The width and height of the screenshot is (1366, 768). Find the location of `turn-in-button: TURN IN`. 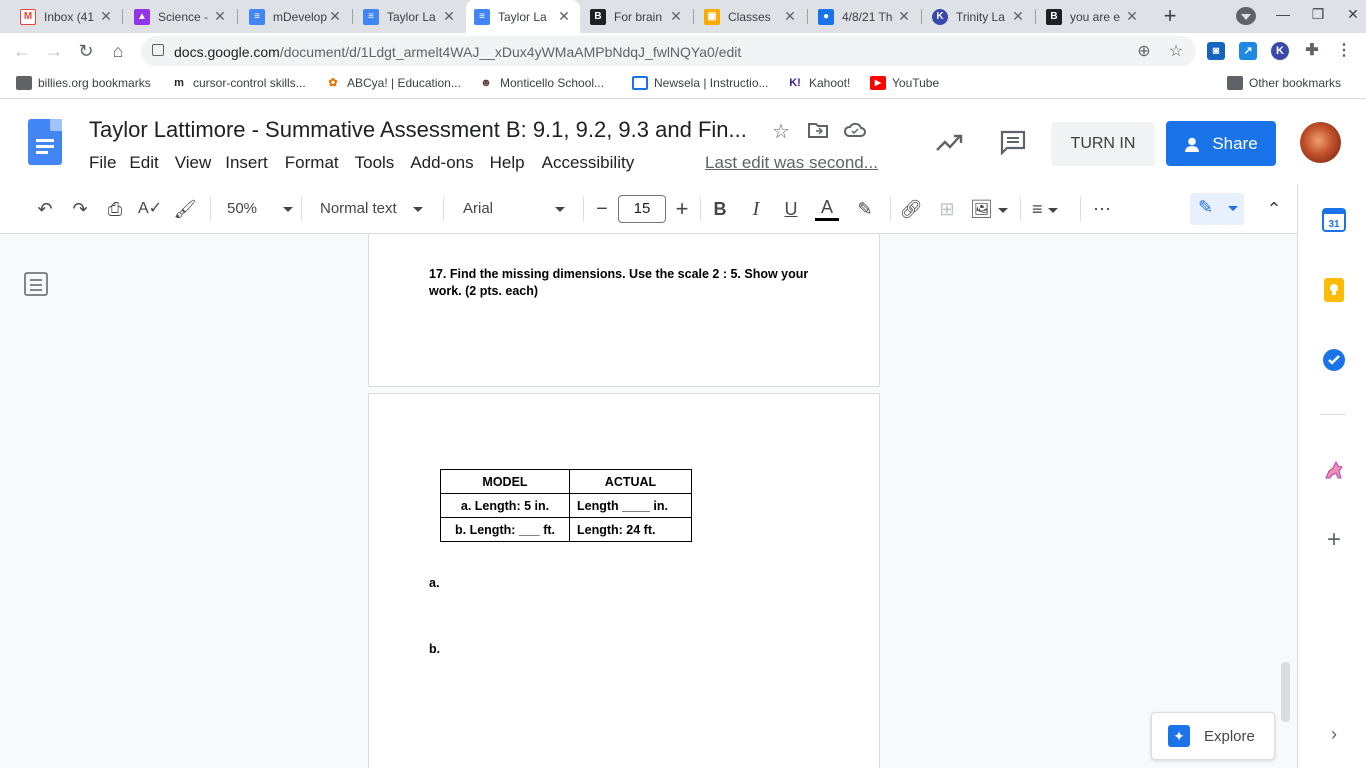

turn-in-button: TURN IN is located at coordinates (1103, 144).